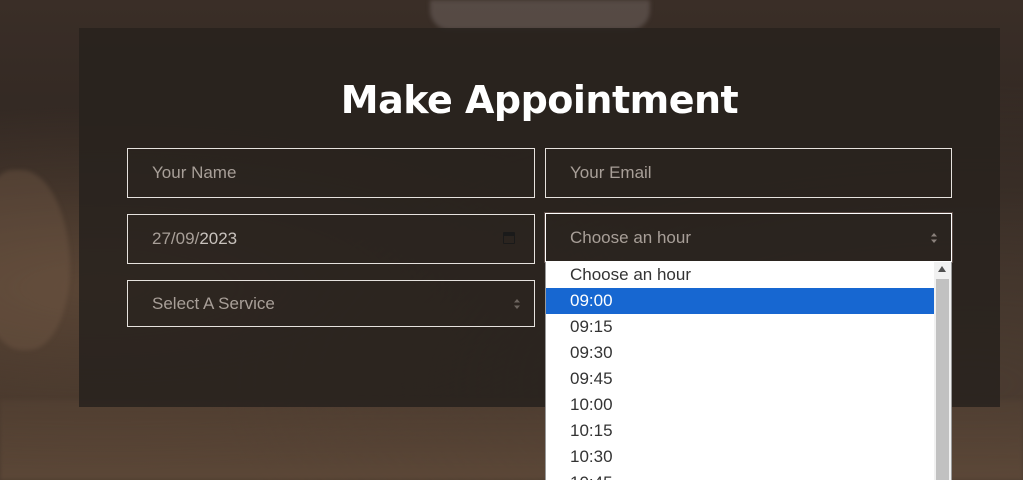 Image resolution: width=1023 pixels, height=480 pixels. I want to click on email-placeholder: Your Email, so click(611, 172).